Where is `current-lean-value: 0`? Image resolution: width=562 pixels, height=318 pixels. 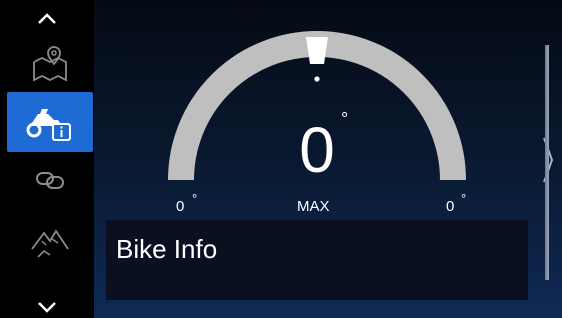 current-lean-value: 0 is located at coordinates (317, 150).